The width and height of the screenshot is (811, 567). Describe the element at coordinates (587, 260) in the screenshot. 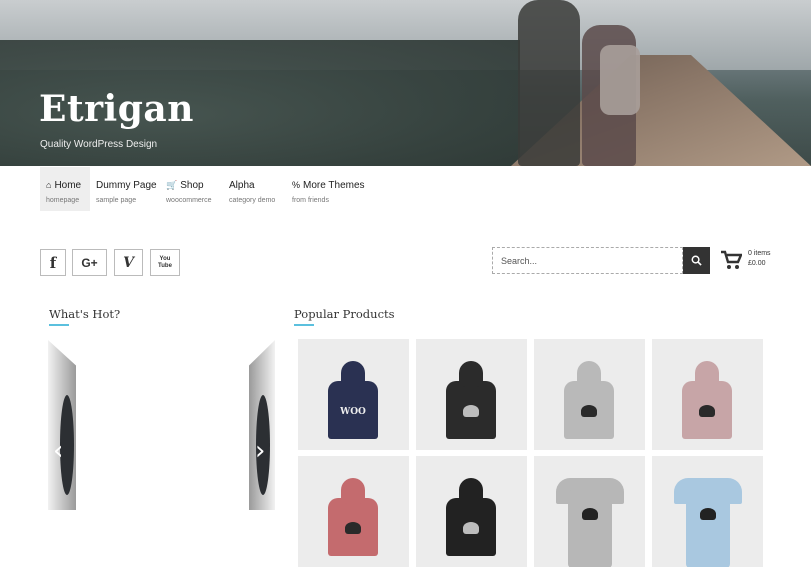

I see `search-input` at that location.